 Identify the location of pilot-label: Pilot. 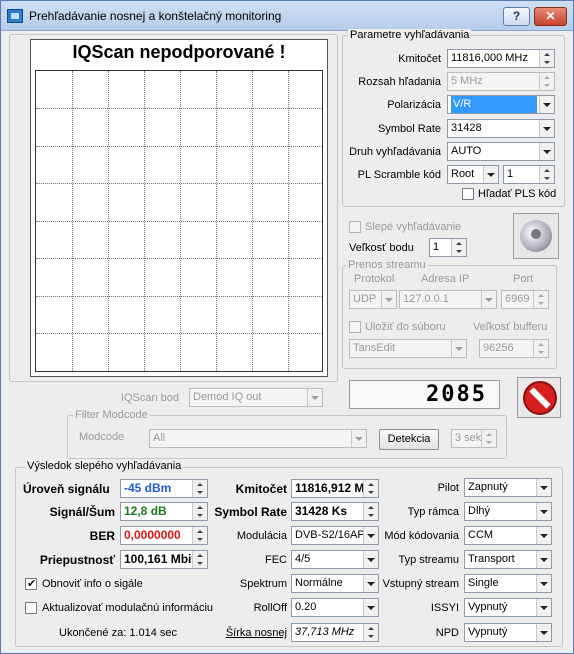
(448, 488).